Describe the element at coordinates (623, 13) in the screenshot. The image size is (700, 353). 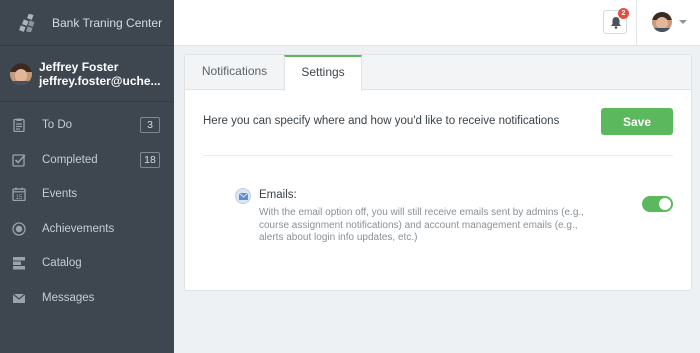
I see `notification-count-badge: 2` at that location.